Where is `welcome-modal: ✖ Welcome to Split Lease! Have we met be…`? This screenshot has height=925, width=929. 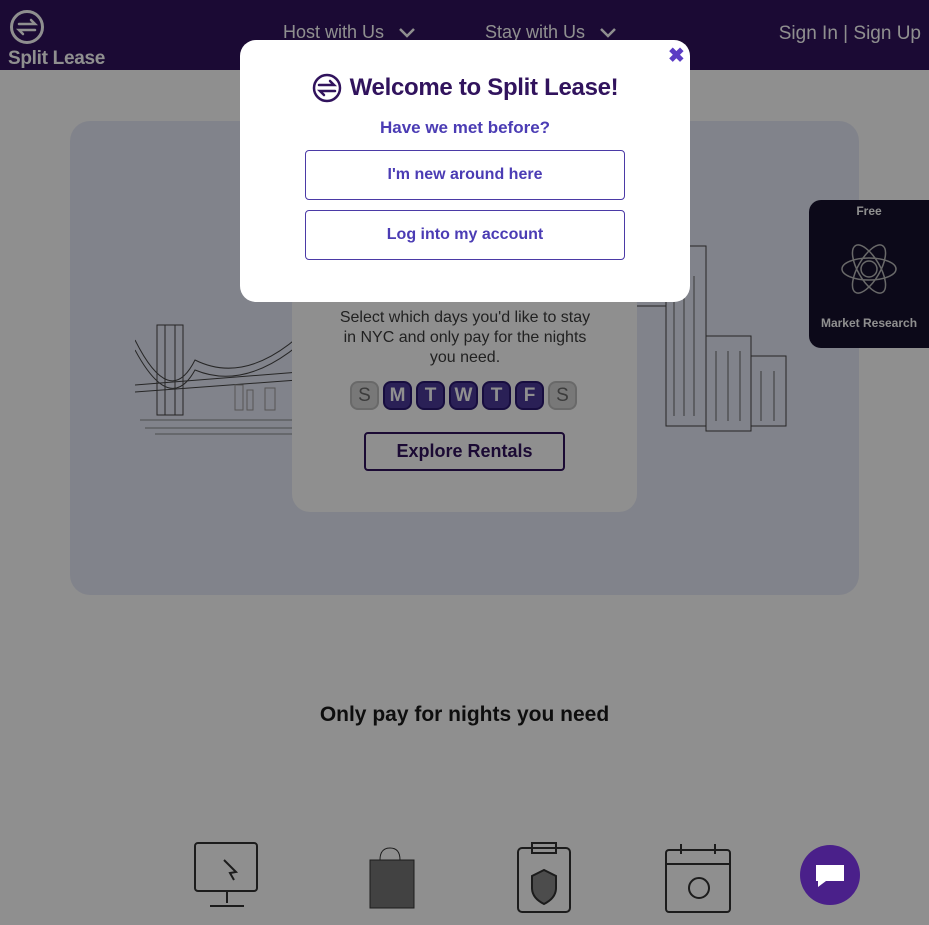 welcome-modal: ✖ Welcome to Split Lease! Have we met be… is located at coordinates (465, 171).